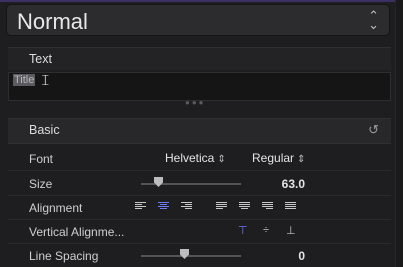 This screenshot has height=267, width=403. What do you see at coordinates (201, 1) in the screenshot?
I see `window-top-accent` at bounding box center [201, 1].